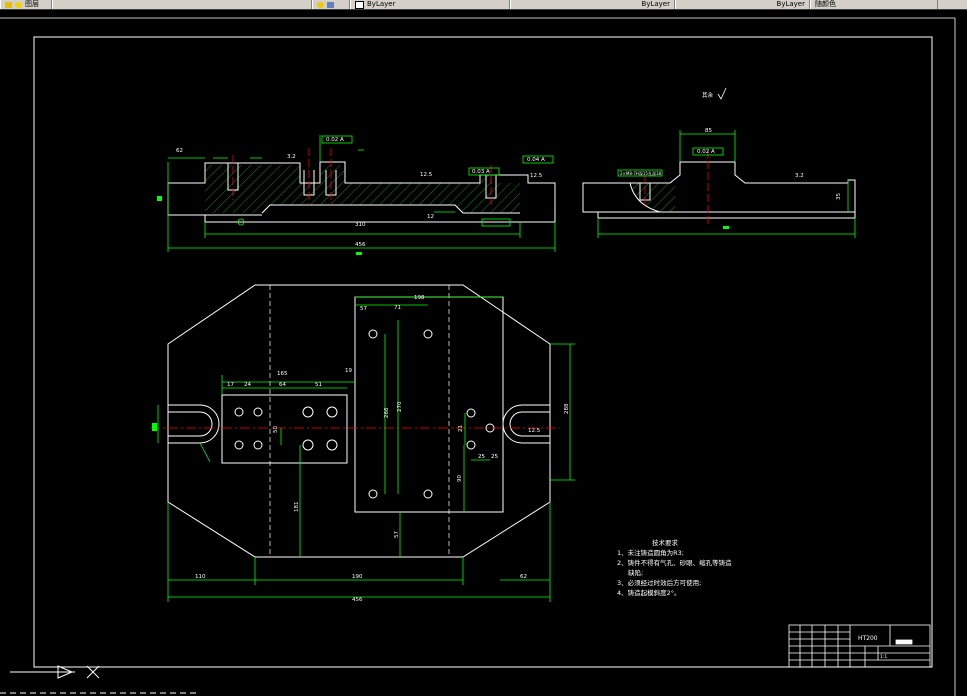 The height and width of the screenshot is (696, 967). I want to click on title-block, so click(859, 646).